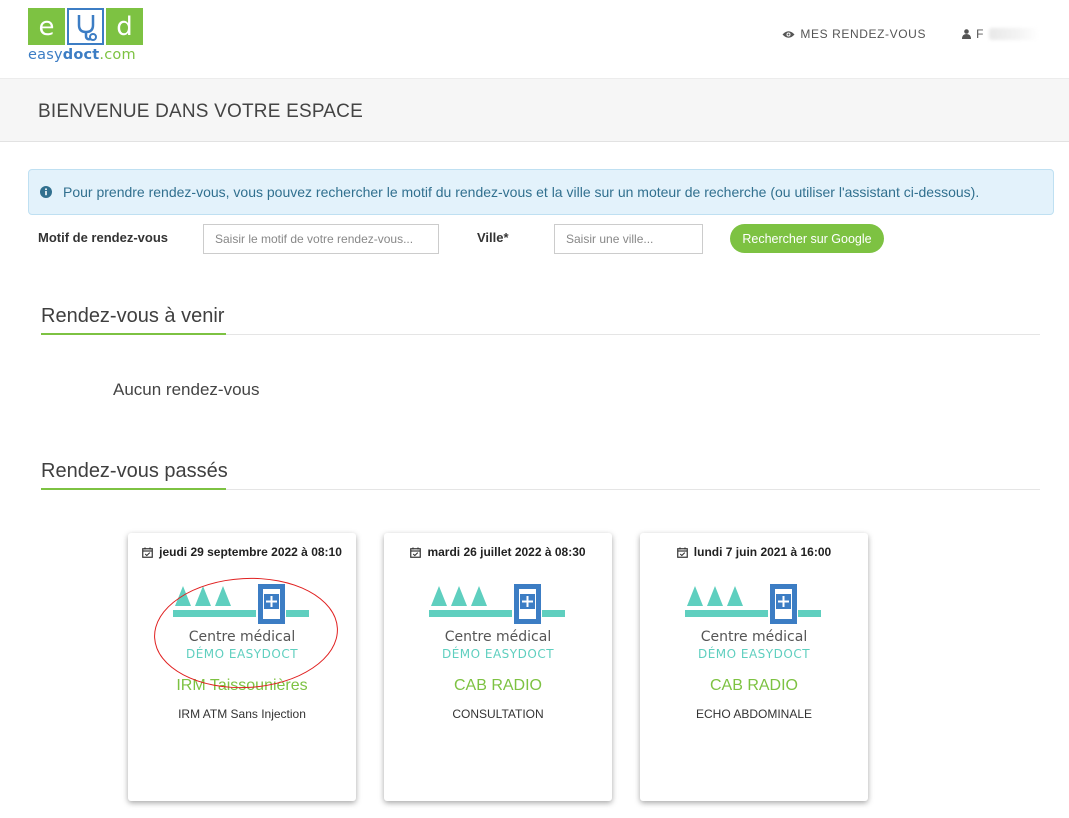  What do you see at coordinates (242, 714) in the screenshot?
I see `card-motif: IRM ATM Sans Injection` at bounding box center [242, 714].